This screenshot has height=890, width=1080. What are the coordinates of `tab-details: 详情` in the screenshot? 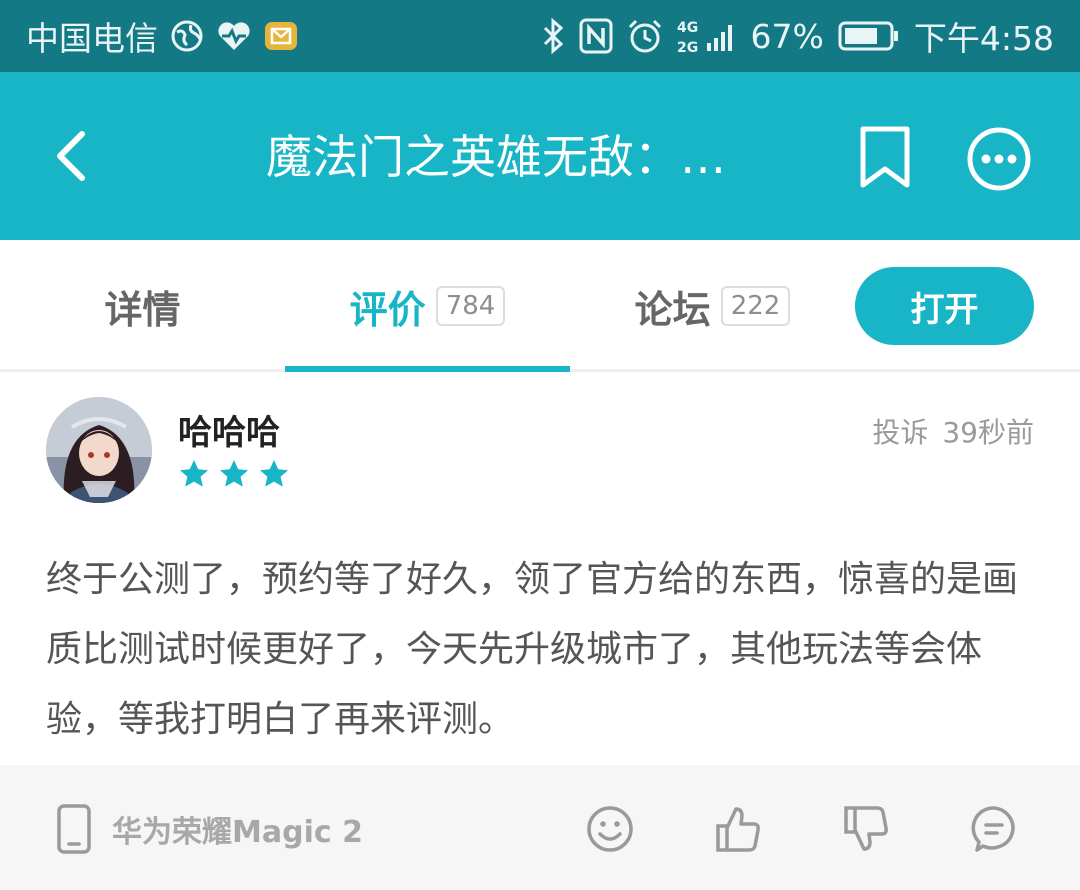 It's located at (142, 306).